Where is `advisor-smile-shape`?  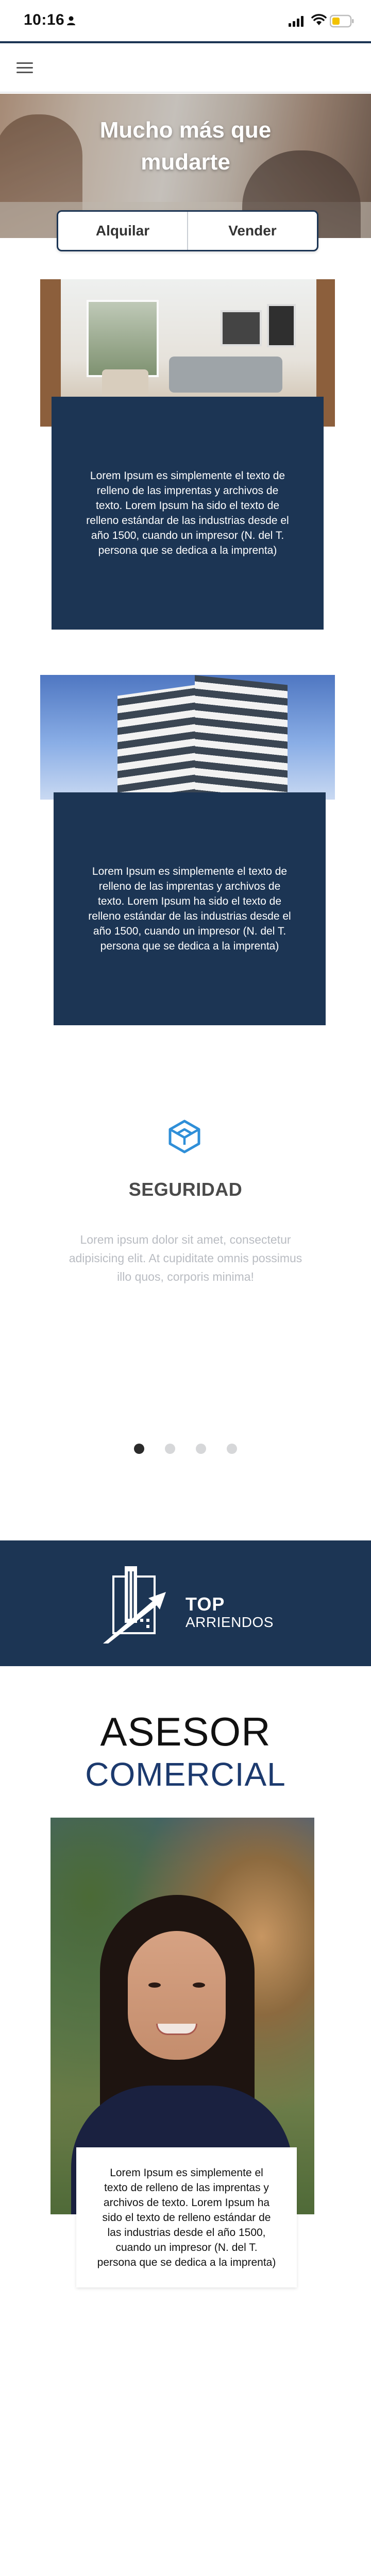 advisor-smile-shape is located at coordinates (176, 2029).